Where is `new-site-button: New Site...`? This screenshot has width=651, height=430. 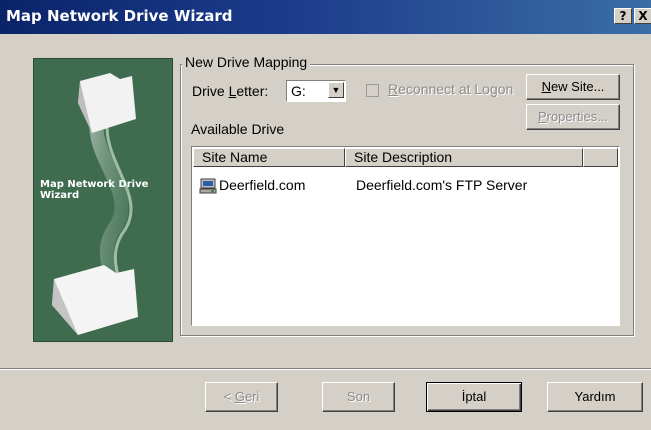
new-site-button: New Site... is located at coordinates (573, 87).